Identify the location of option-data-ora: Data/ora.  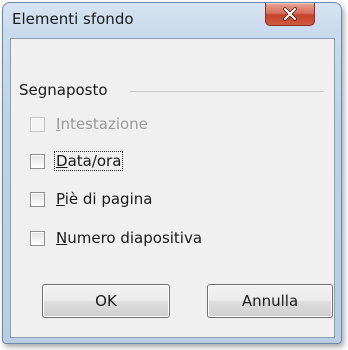
(160, 162).